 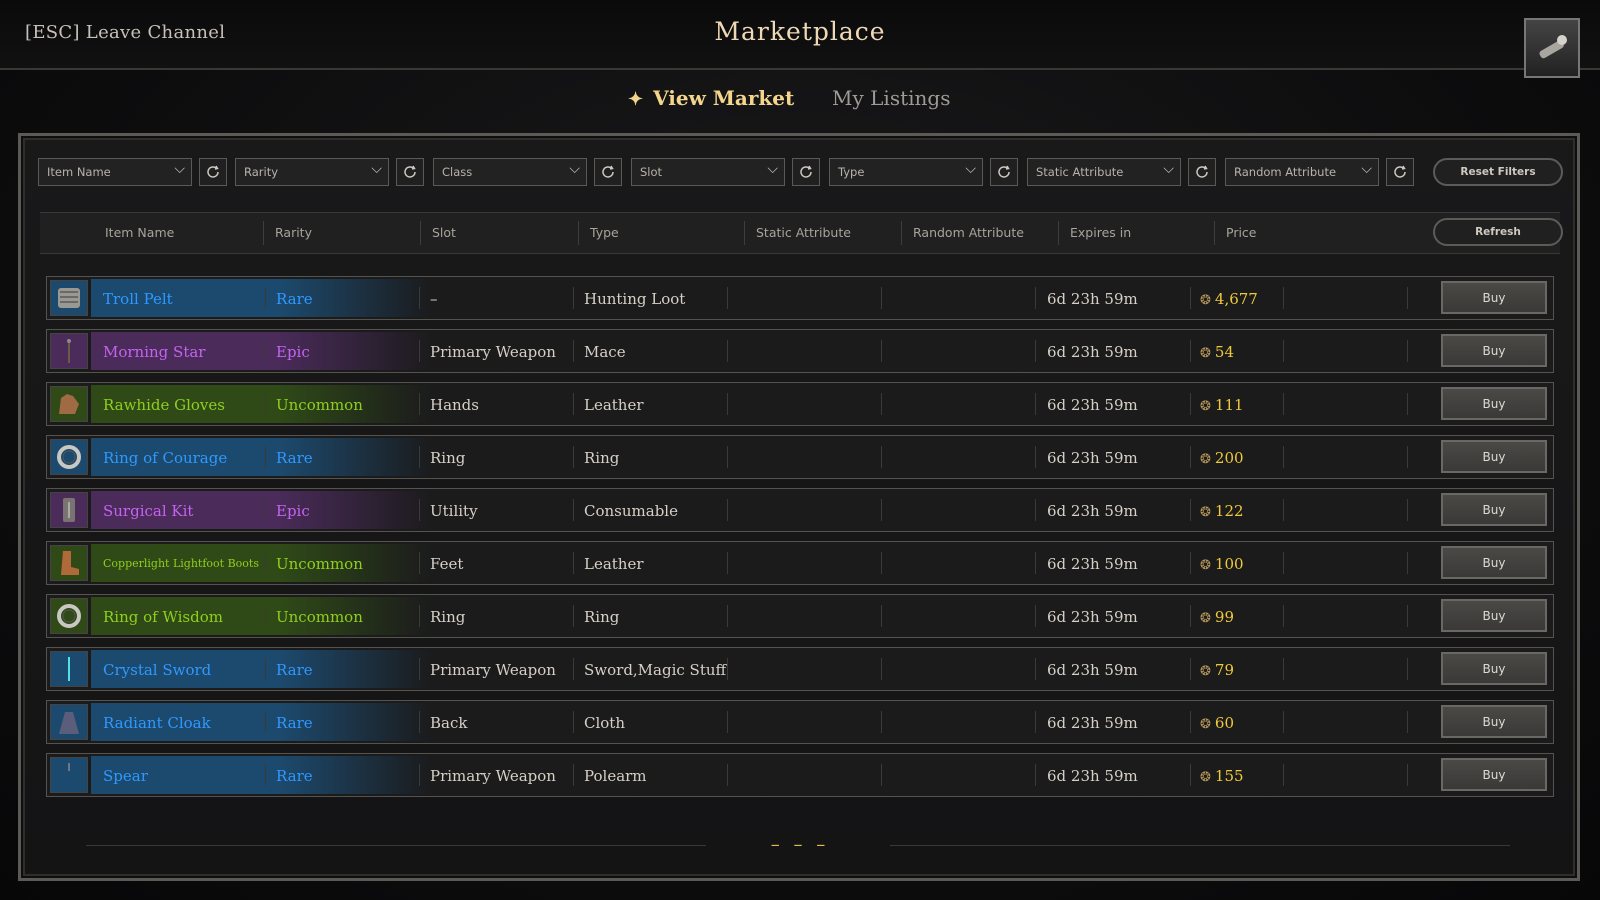 I want to click on filter-dropdown-class: Class ⌵, so click(x=510, y=172).